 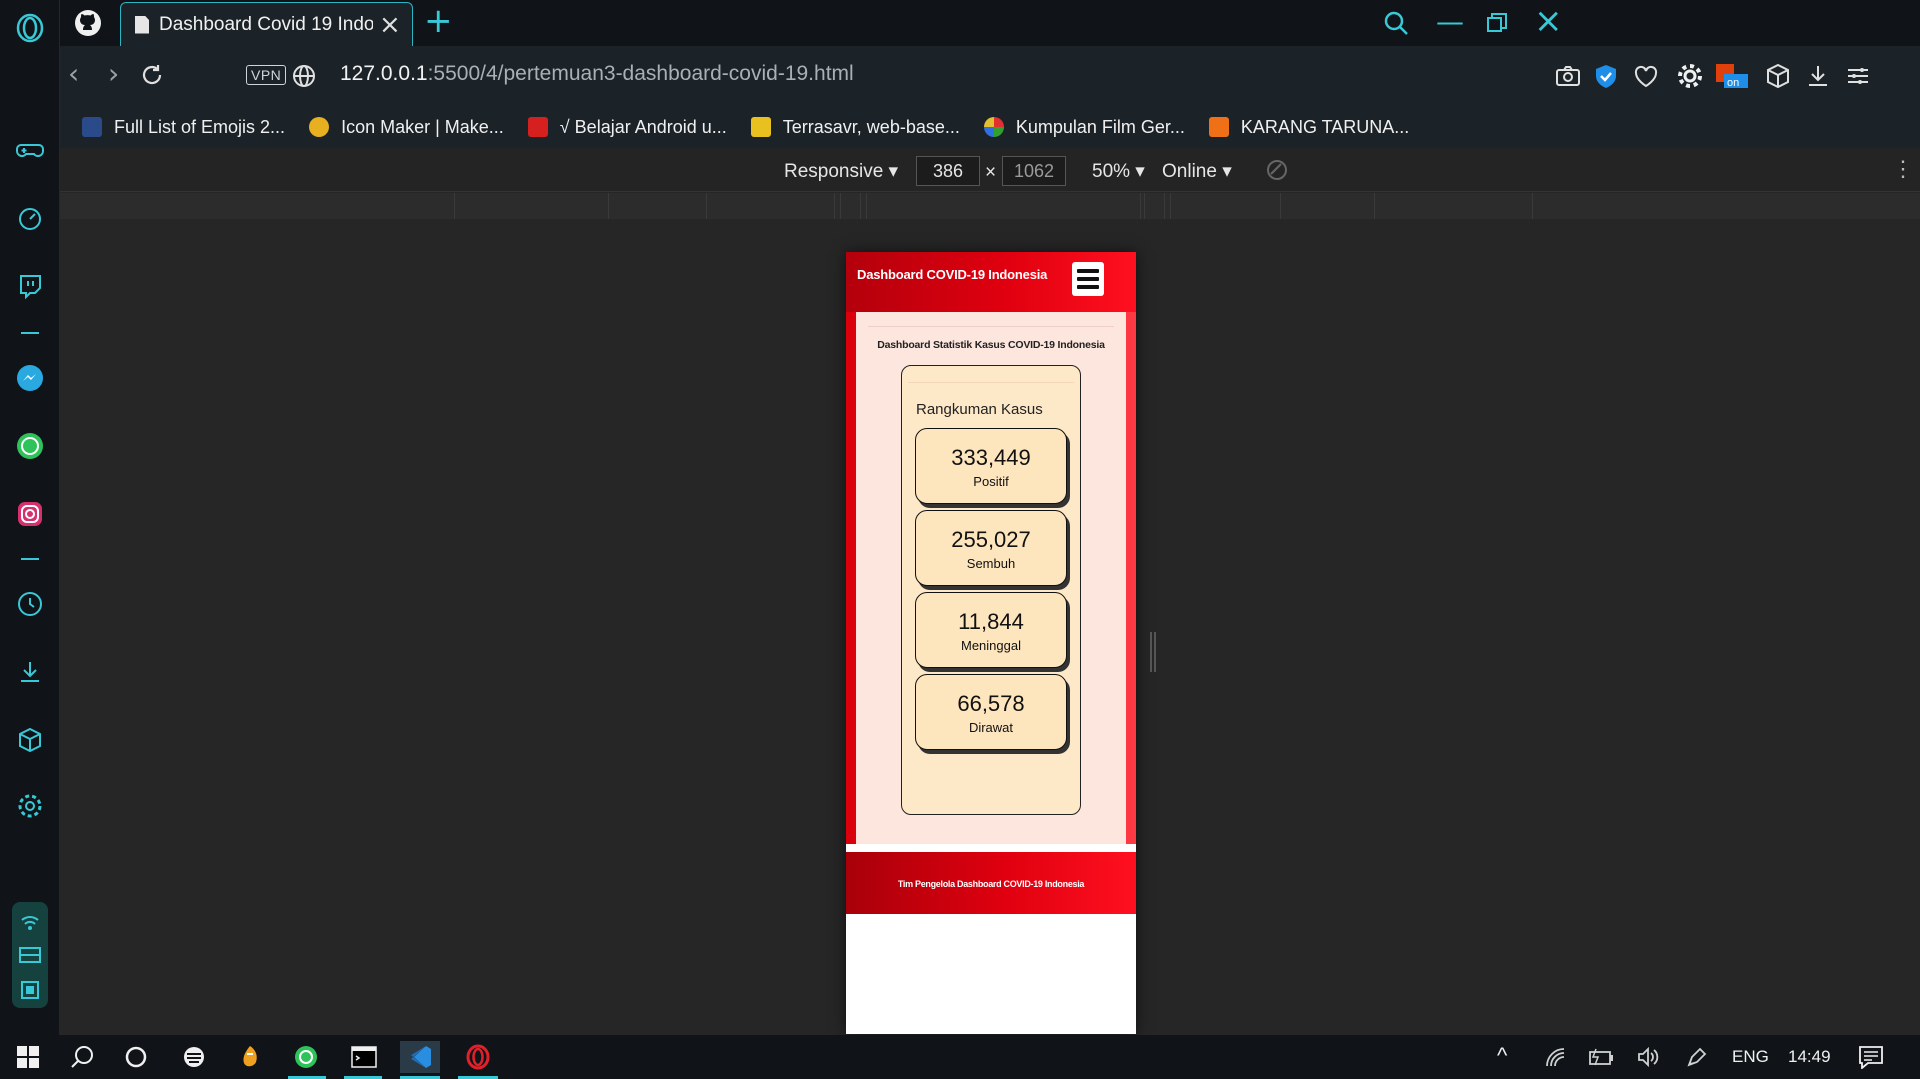 I want to click on device-height-input: 1062, so click(x=1034, y=171).